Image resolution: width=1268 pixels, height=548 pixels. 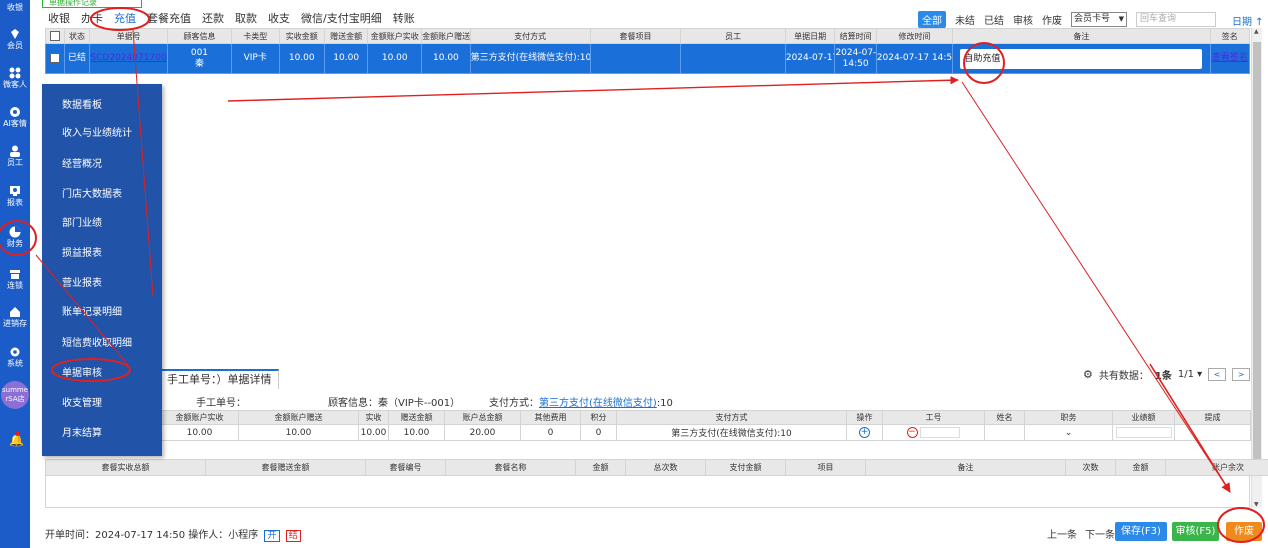 What do you see at coordinates (15, 243) in the screenshot?
I see `sidebar-item-label: 财务` at bounding box center [15, 243].